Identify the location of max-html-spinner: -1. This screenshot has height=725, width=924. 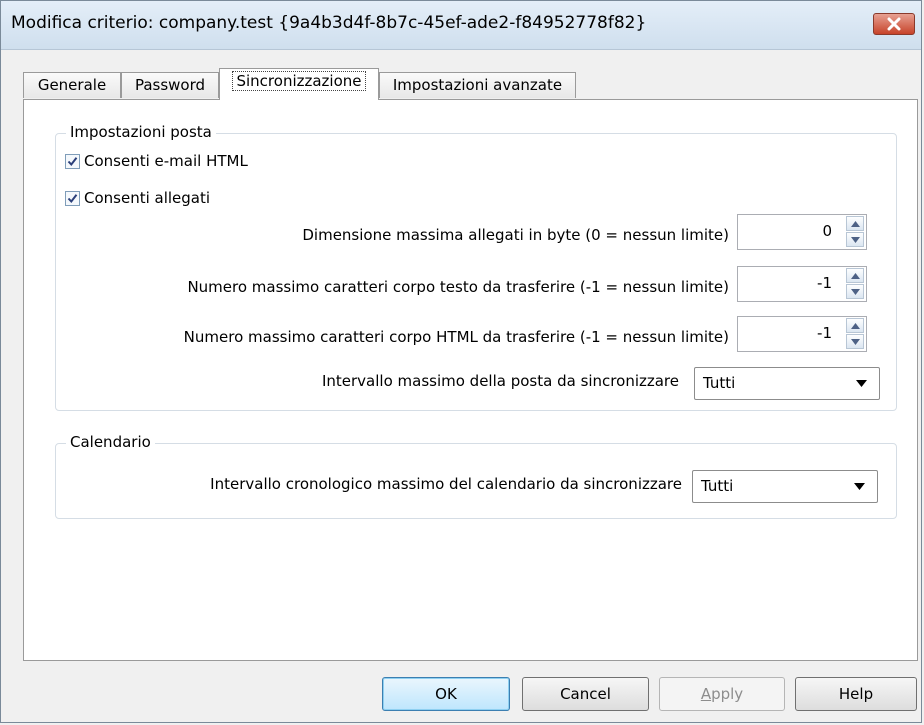
(802, 334).